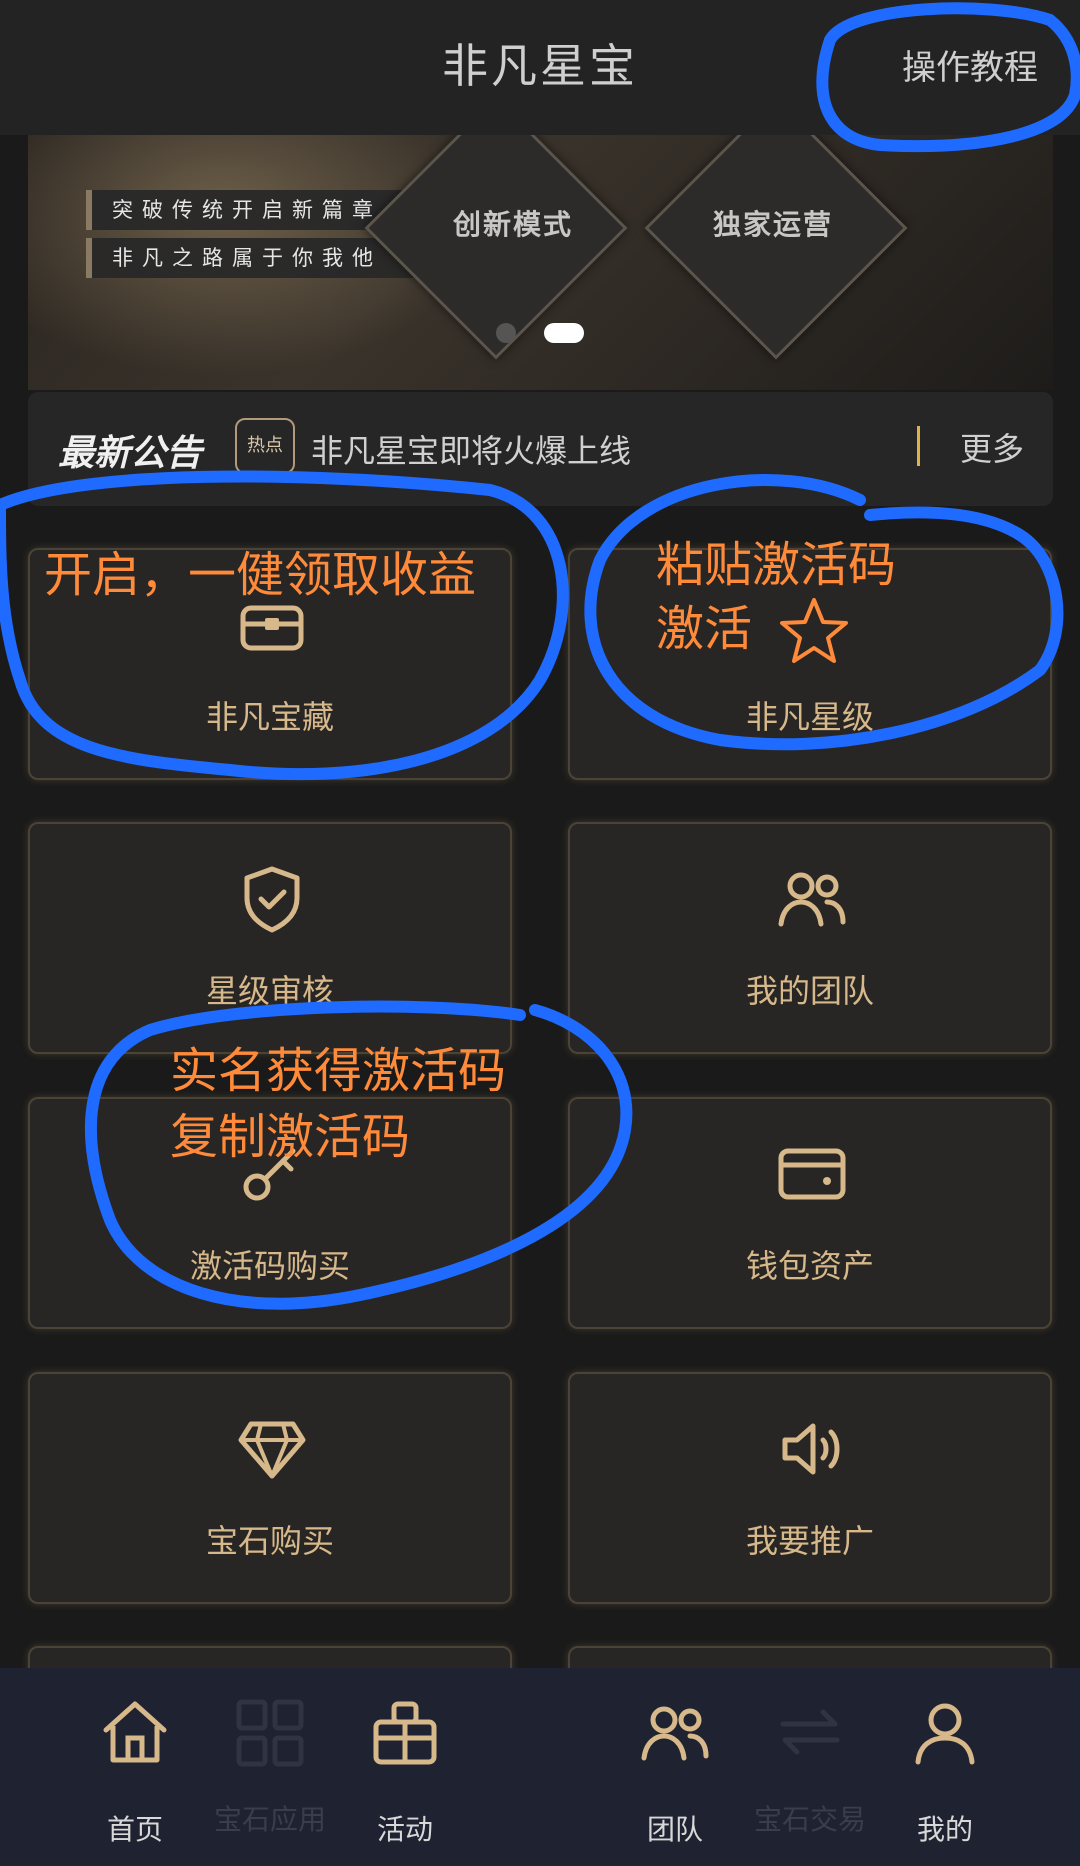 The height and width of the screenshot is (1866, 1080). What do you see at coordinates (810, 1213) in the screenshot?
I see `tile-wallet: 钱包资产` at bounding box center [810, 1213].